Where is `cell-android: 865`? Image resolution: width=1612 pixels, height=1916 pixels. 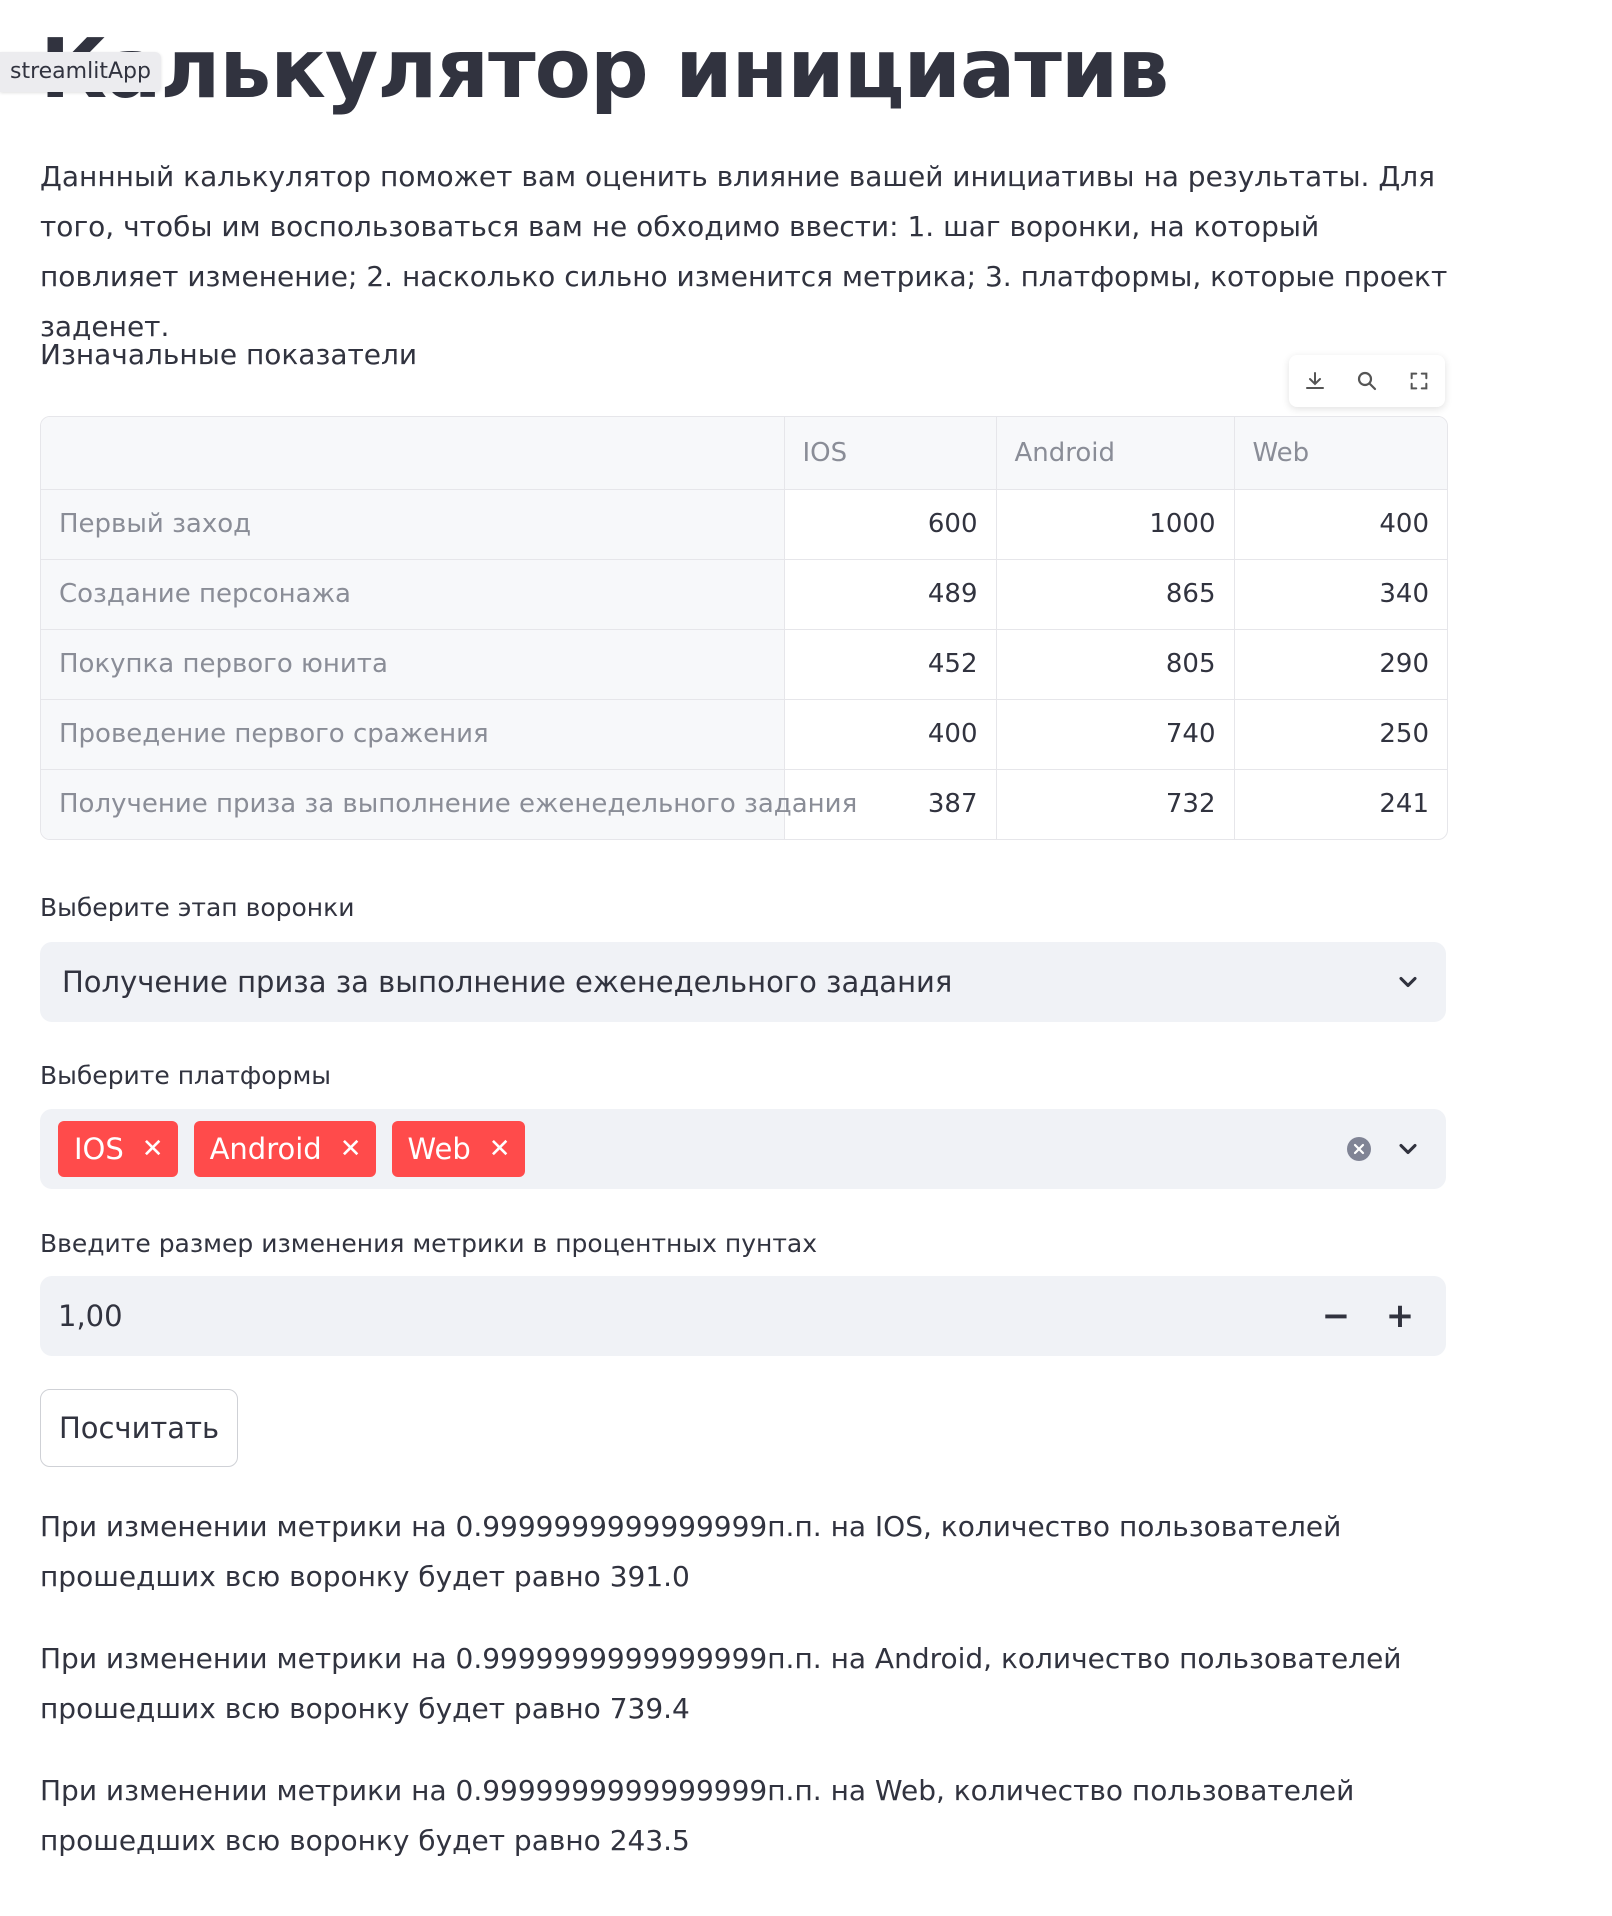 cell-android: 865 is located at coordinates (1115, 594).